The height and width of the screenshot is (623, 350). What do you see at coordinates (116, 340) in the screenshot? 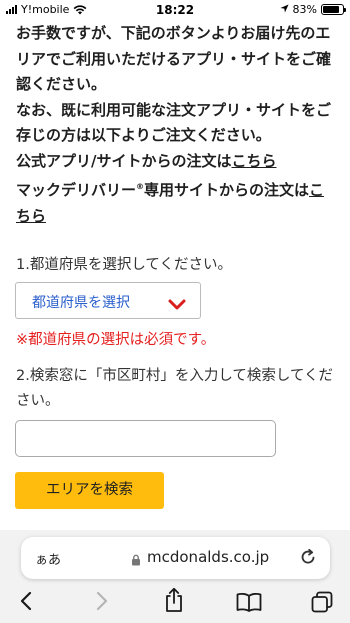
I see `prefecture-error-message: ※都道府県の選択は必須です。` at bounding box center [116, 340].